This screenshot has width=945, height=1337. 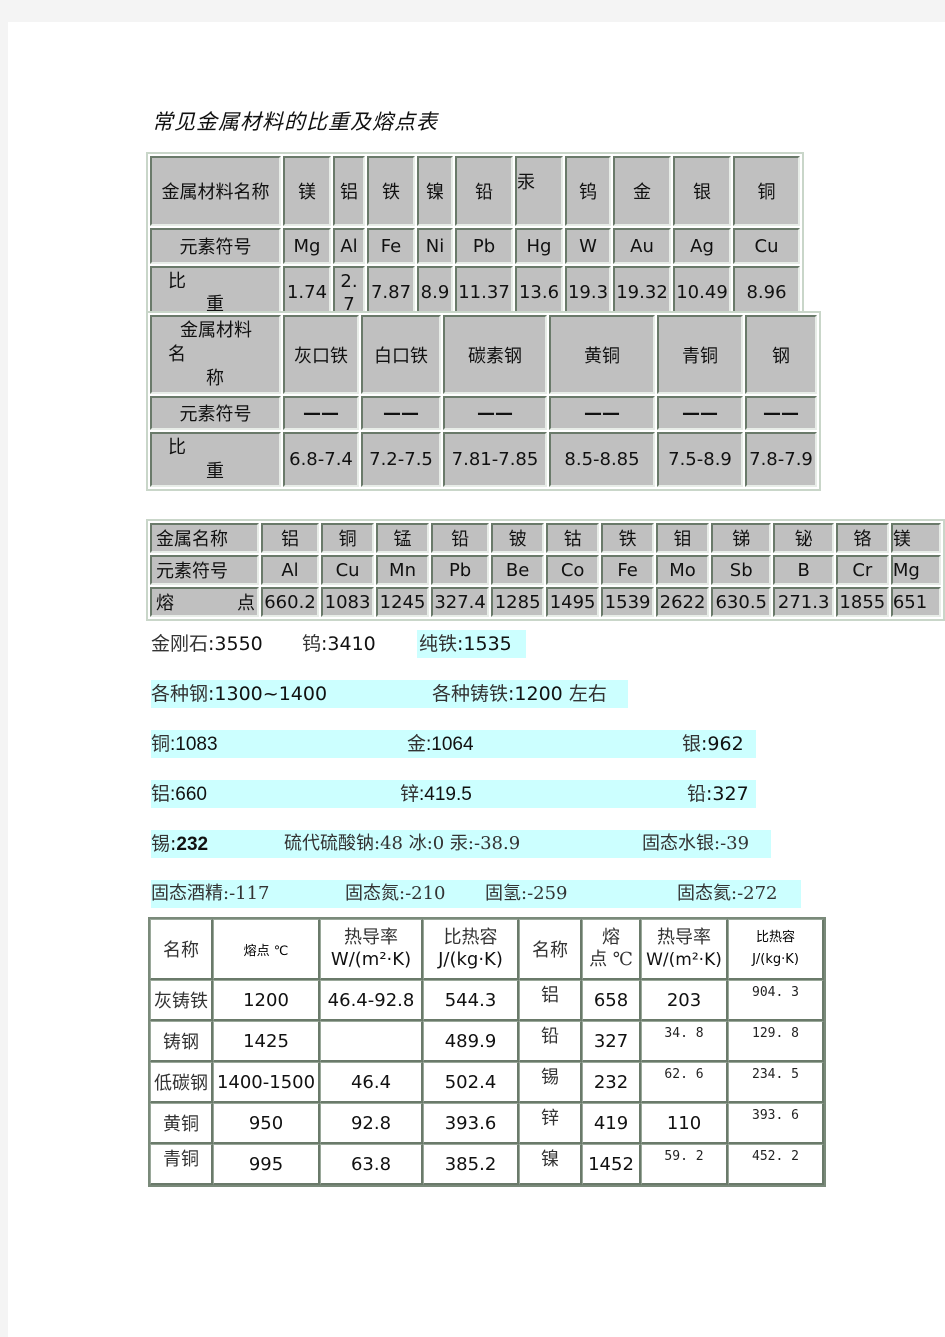 I want to click on table-row-symbols: 元素符号 Al Cu Mn Pb Be Co Fe Mo Sb B Cr Mg, so click(x=545, y=570).